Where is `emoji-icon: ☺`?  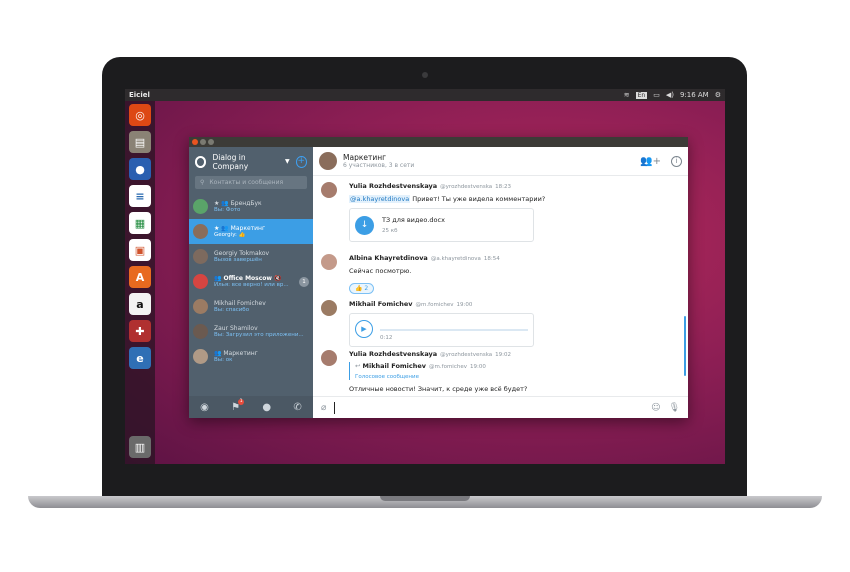
emoji-icon: ☺ is located at coordinates (655, 408).